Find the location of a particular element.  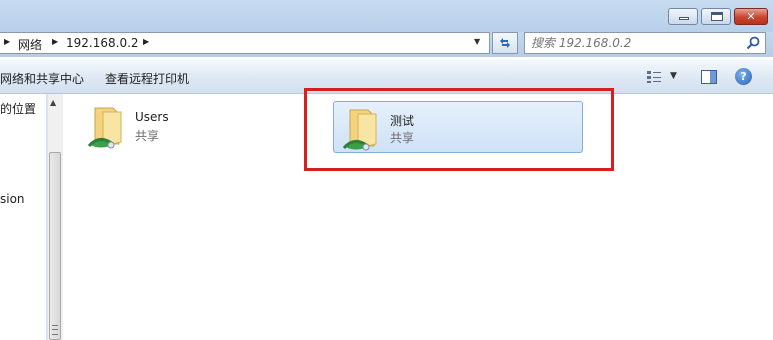

nav-item-locations: 的位置 is located at coordinates (18, 108).